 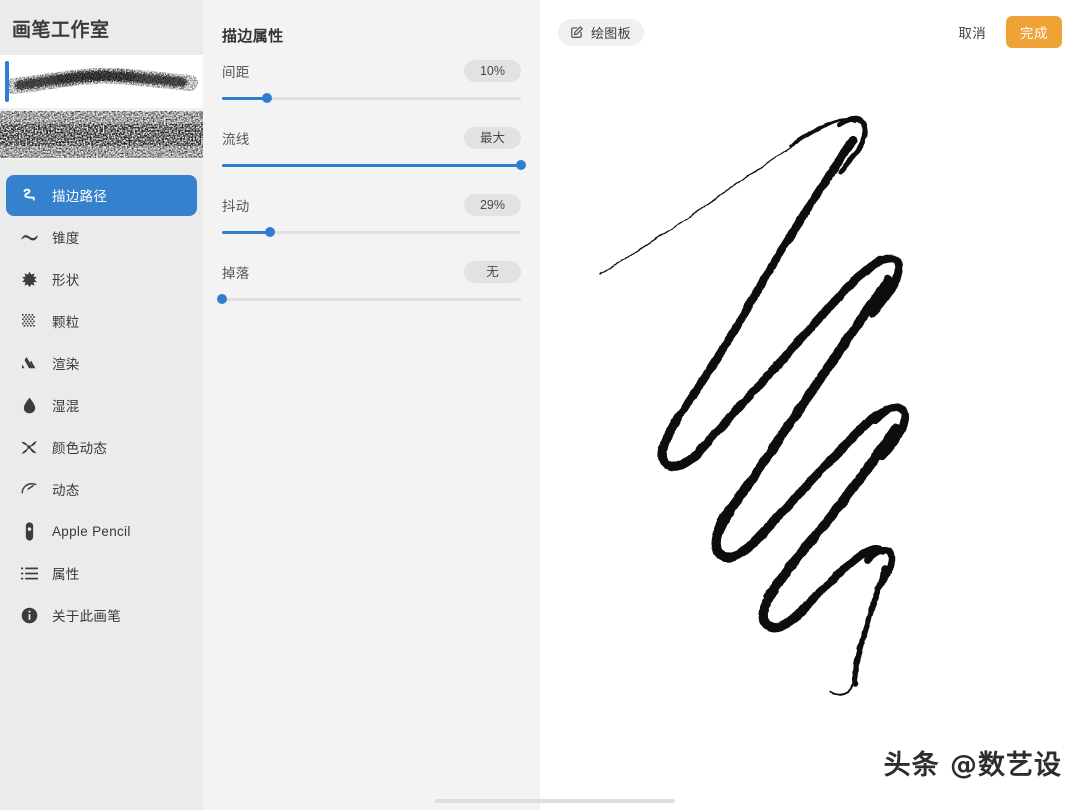 I want to click on sidebar-item-label: 颗粒, so click(x=66, y=323).